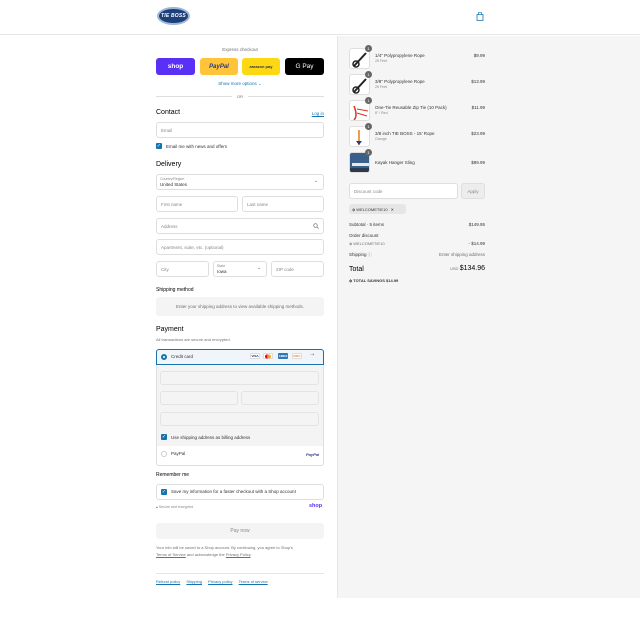 This screenshot has height=625, width=640. What do you see at coordinates (164, 492) in the screenshot?
I see `save-info-checkbox: ✓` at bounding box center [164, 492].